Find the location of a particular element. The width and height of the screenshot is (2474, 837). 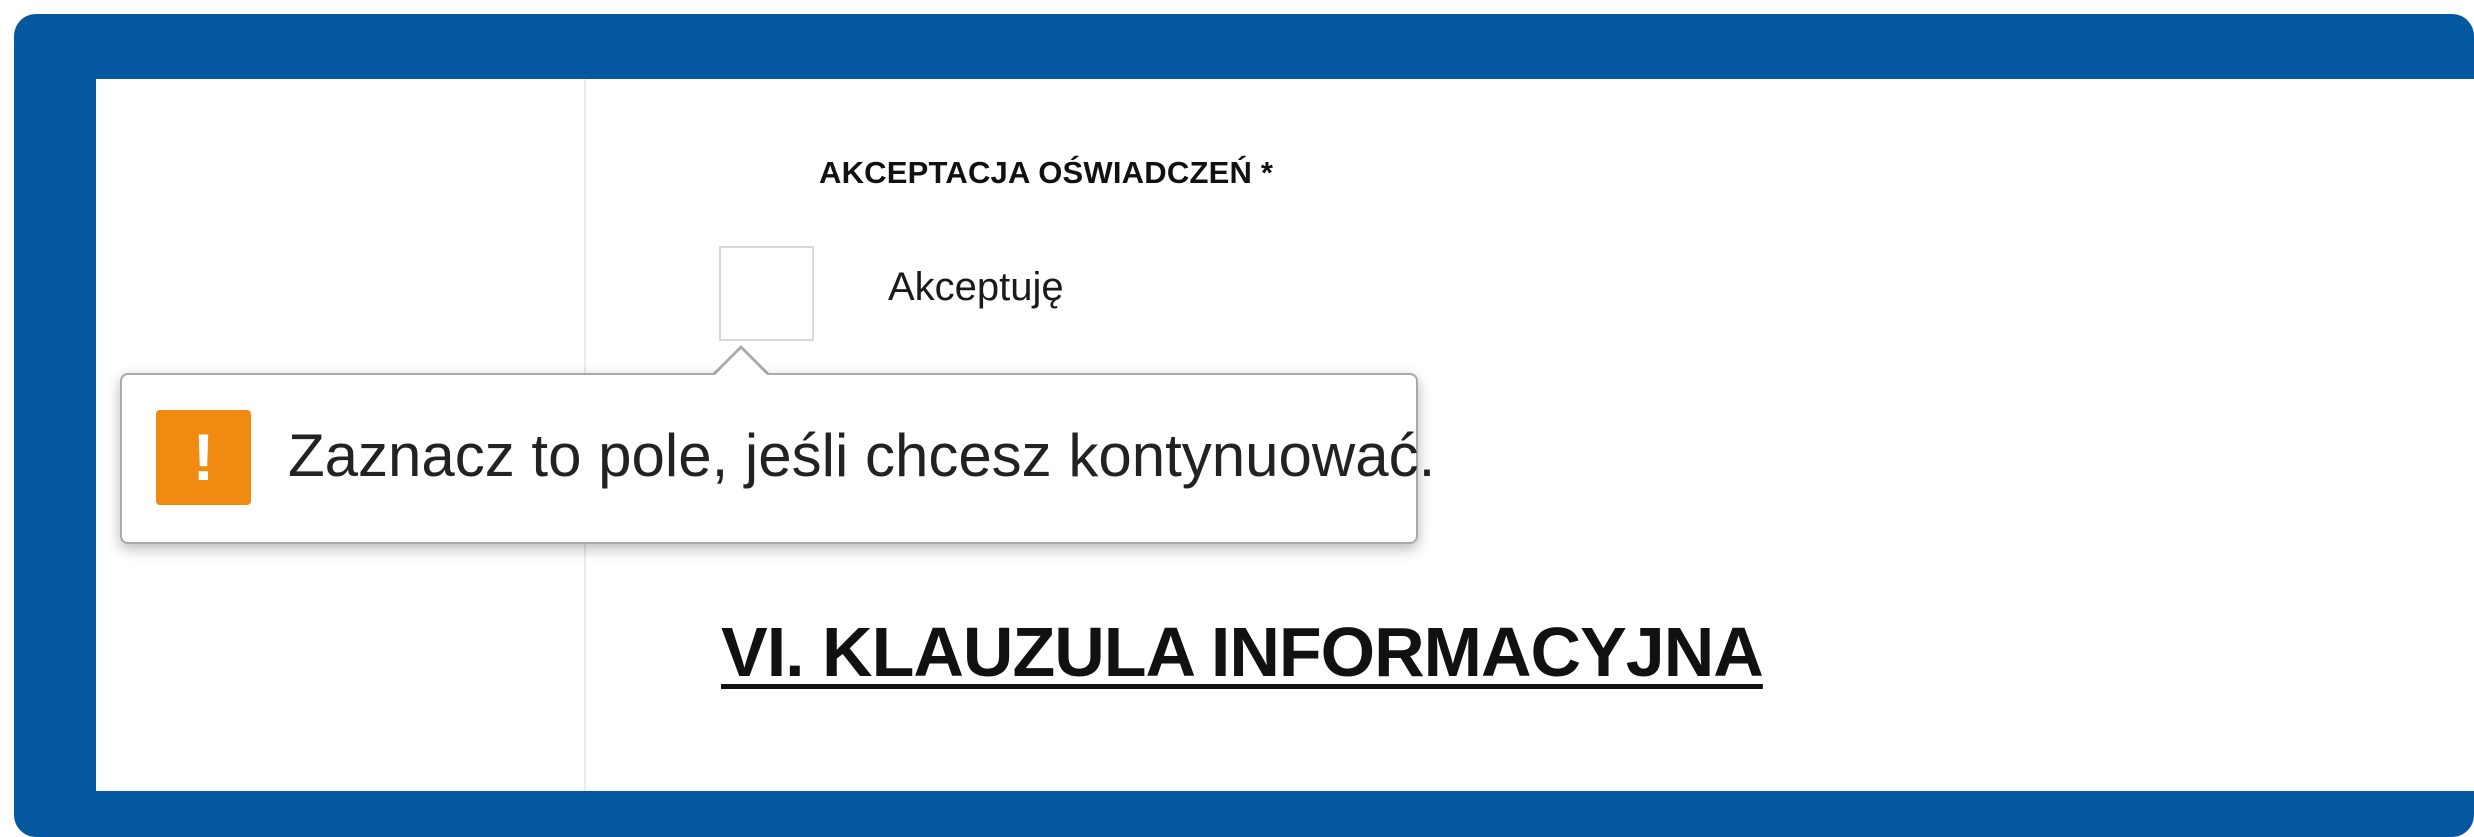

accept-checkbox-label: Akceptuję is located at coordinates (976, 287).